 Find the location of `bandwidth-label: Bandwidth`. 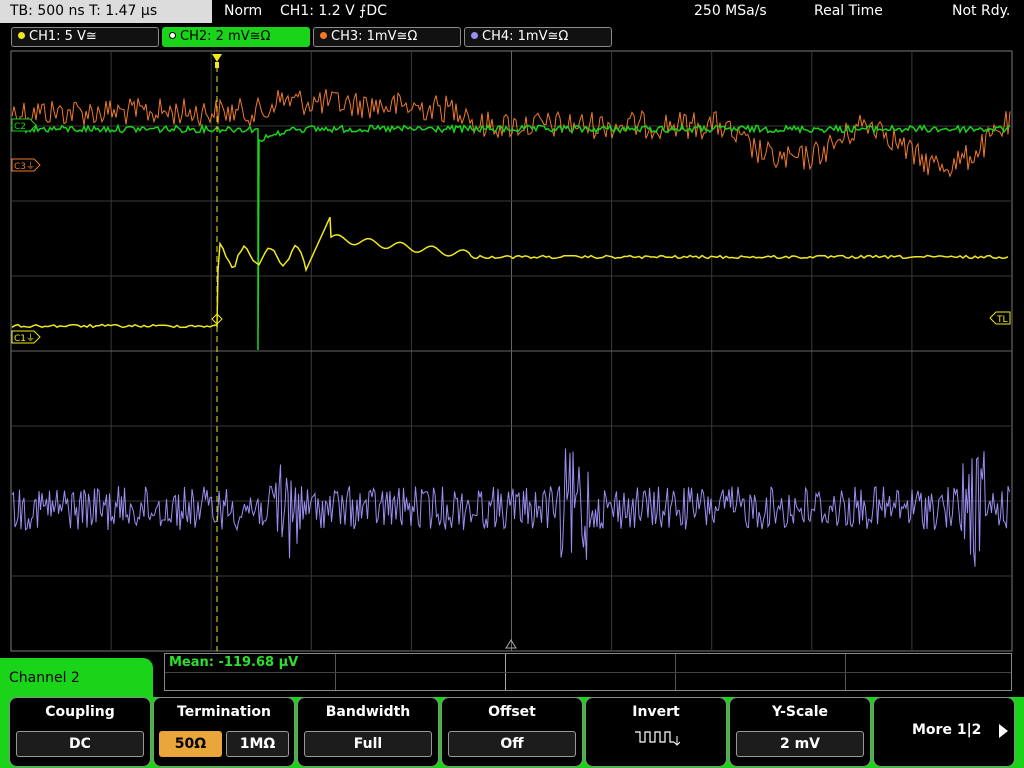

bandwidth-label: Bandwidth is located at coordinates (368, 712).